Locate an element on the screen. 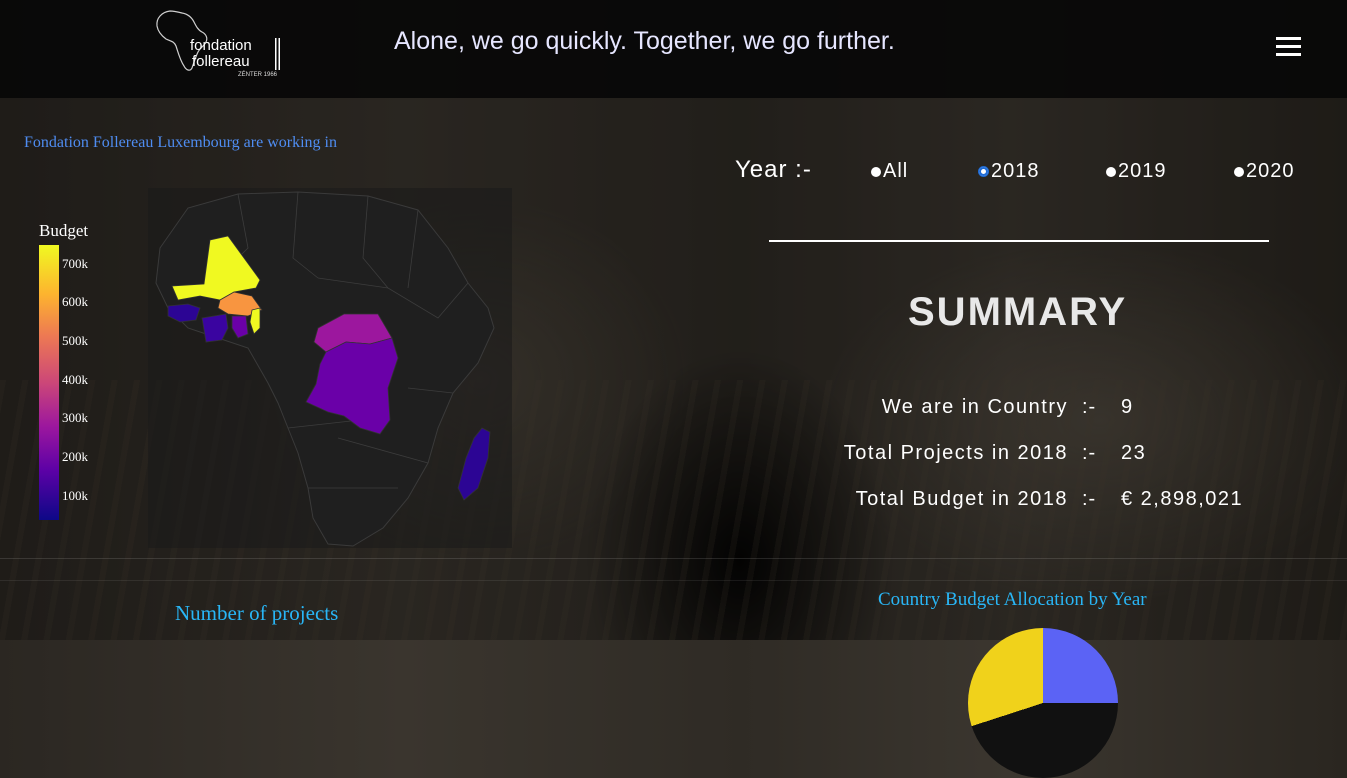 The width and height of the screenshot is (1347, 778). summary-row-budget: Total Budget in 2018 is located at coordinates (884, 501).